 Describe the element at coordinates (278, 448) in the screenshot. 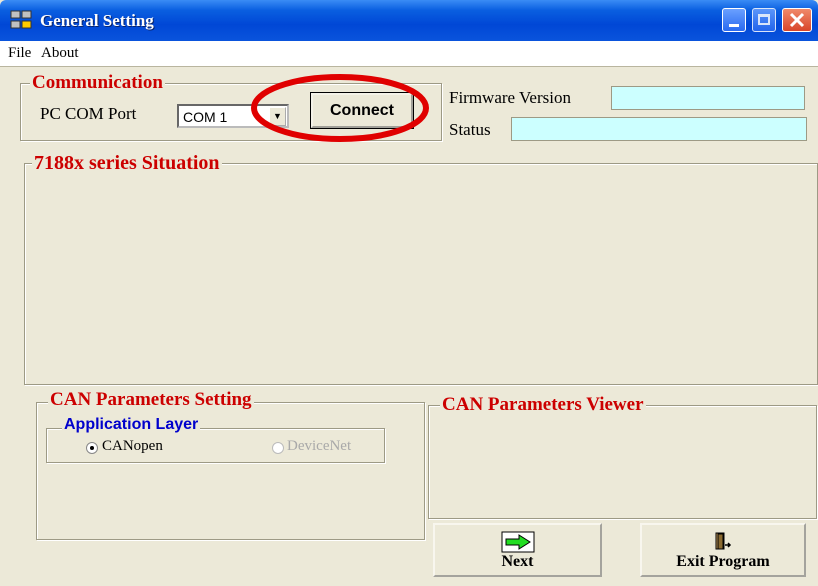

I see `devicenet-radio` at that location.